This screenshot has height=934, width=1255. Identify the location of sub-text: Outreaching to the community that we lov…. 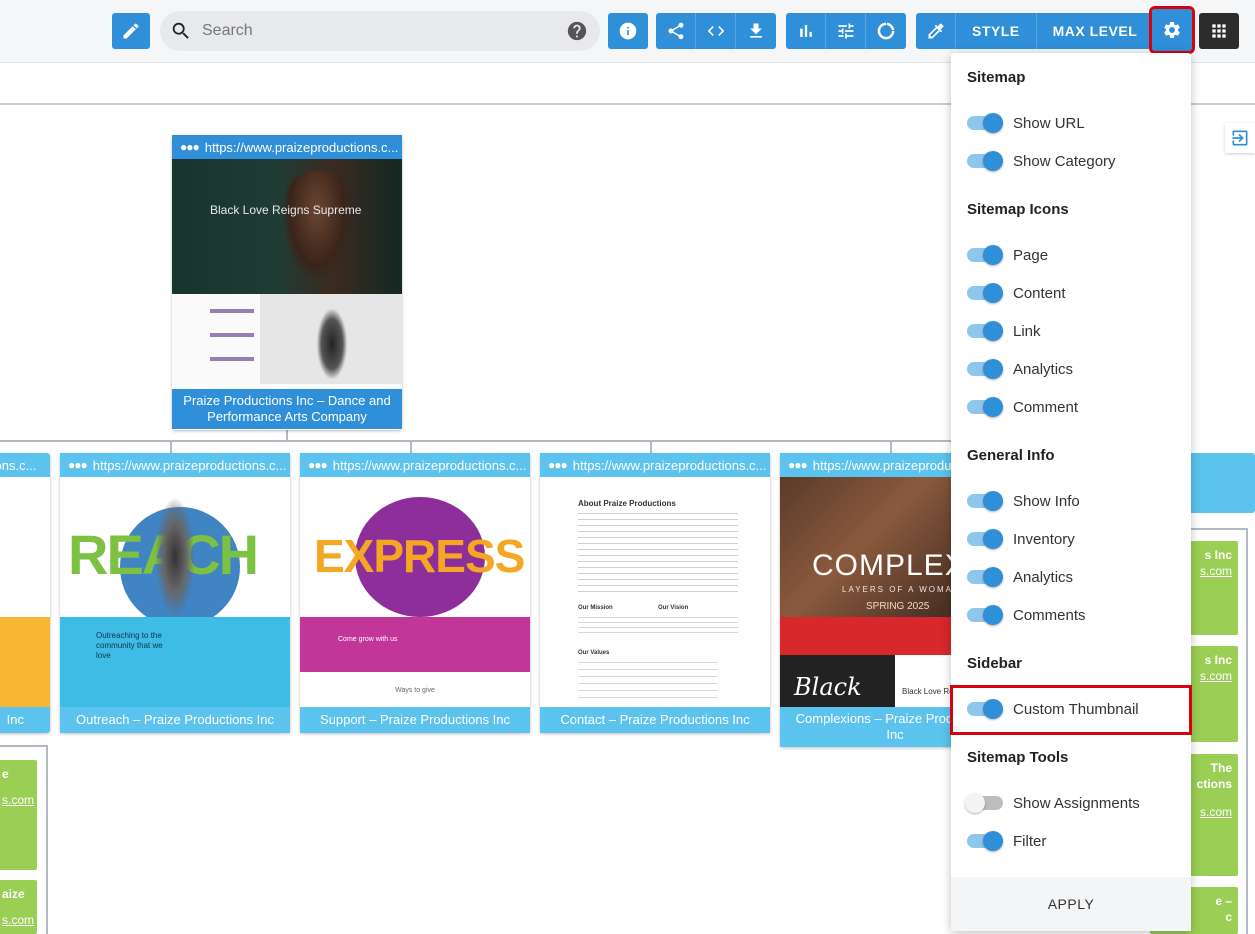
(129, 645).